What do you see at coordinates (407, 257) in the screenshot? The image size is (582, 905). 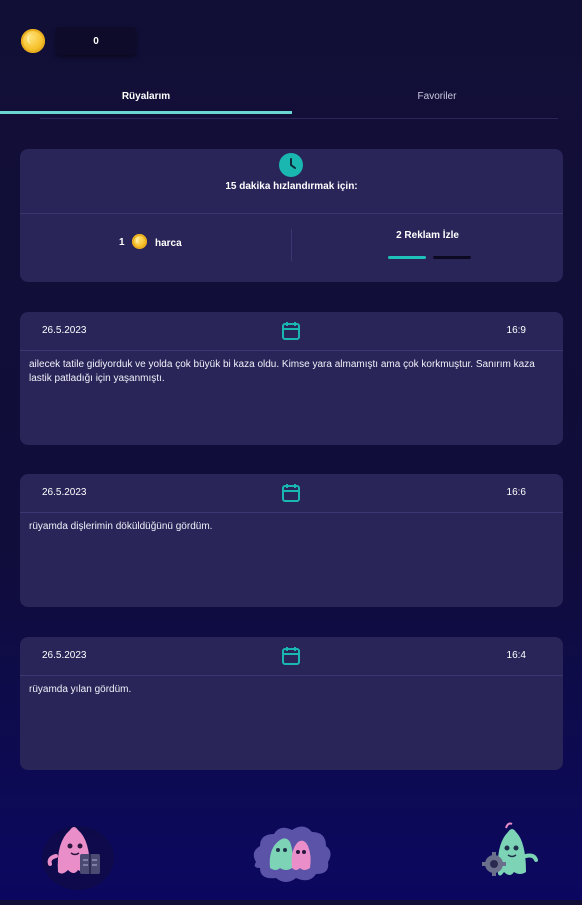 I see `ad-progress-segment-watched` at bounding box center [407, 257].